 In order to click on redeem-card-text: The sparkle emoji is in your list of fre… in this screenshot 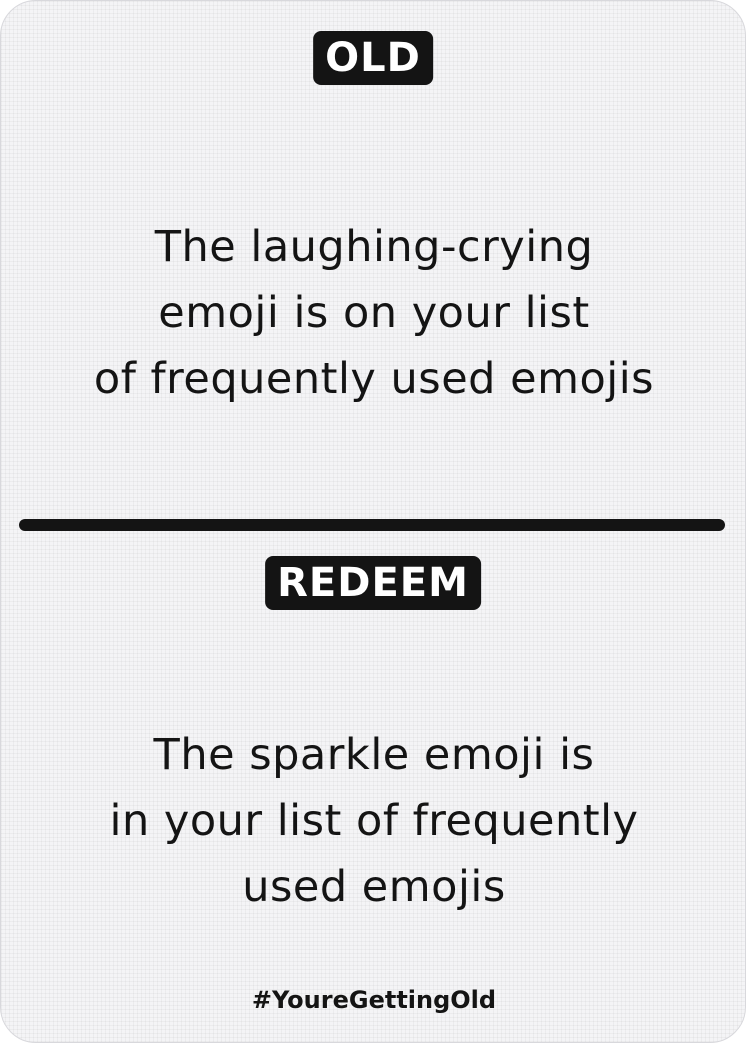, I will do `click(374, 821)`.